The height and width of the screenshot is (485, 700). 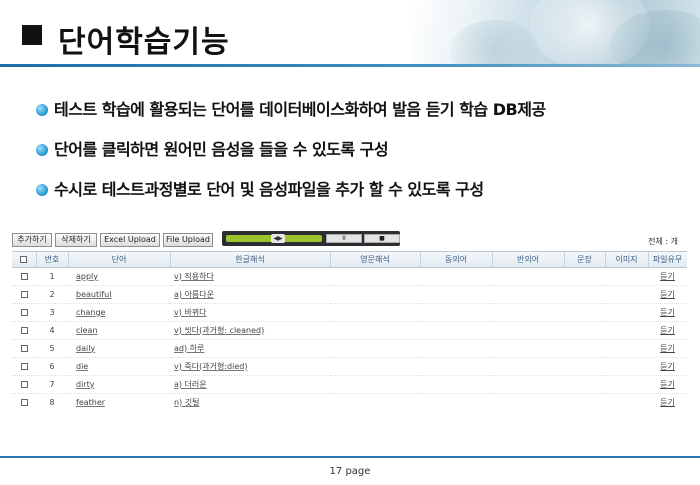 What do you see at coordinates (350, 471) in the screenshot?
I see `page-number: 17 page` at bounding box center [350, 471].